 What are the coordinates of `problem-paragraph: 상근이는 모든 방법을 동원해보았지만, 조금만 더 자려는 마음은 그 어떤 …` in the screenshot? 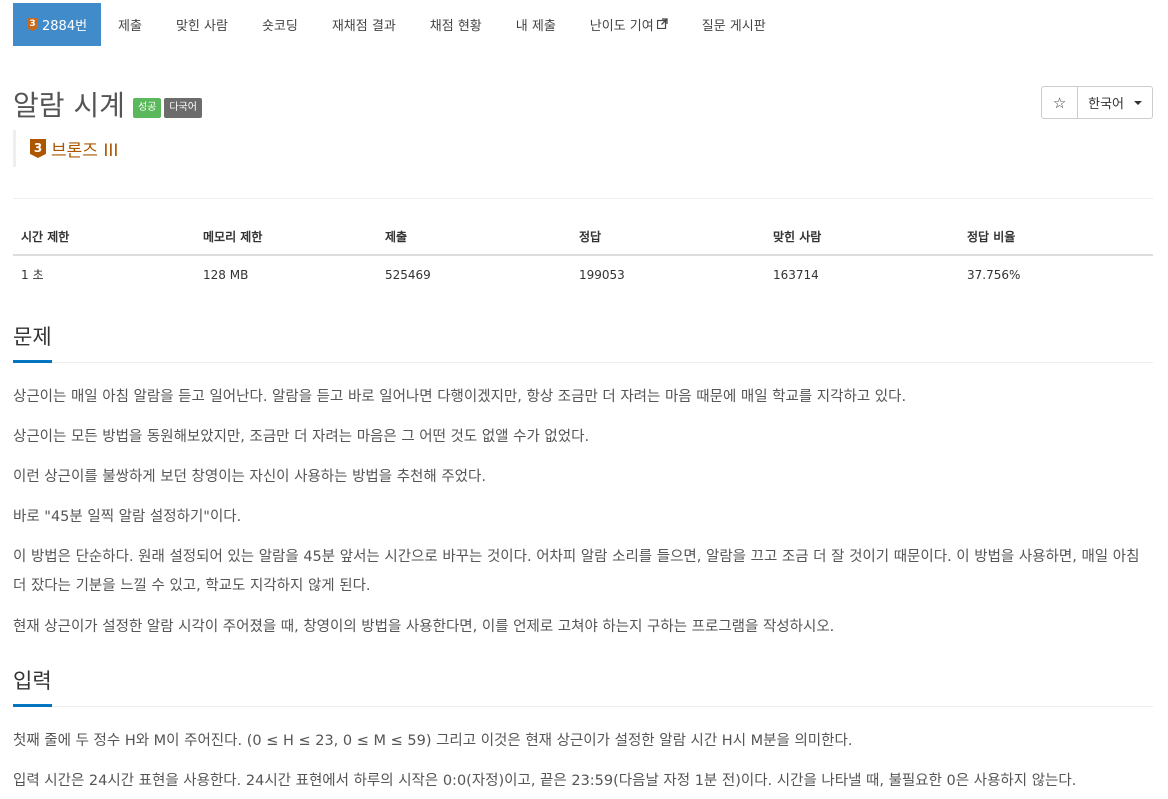 It's located at (301, 437).